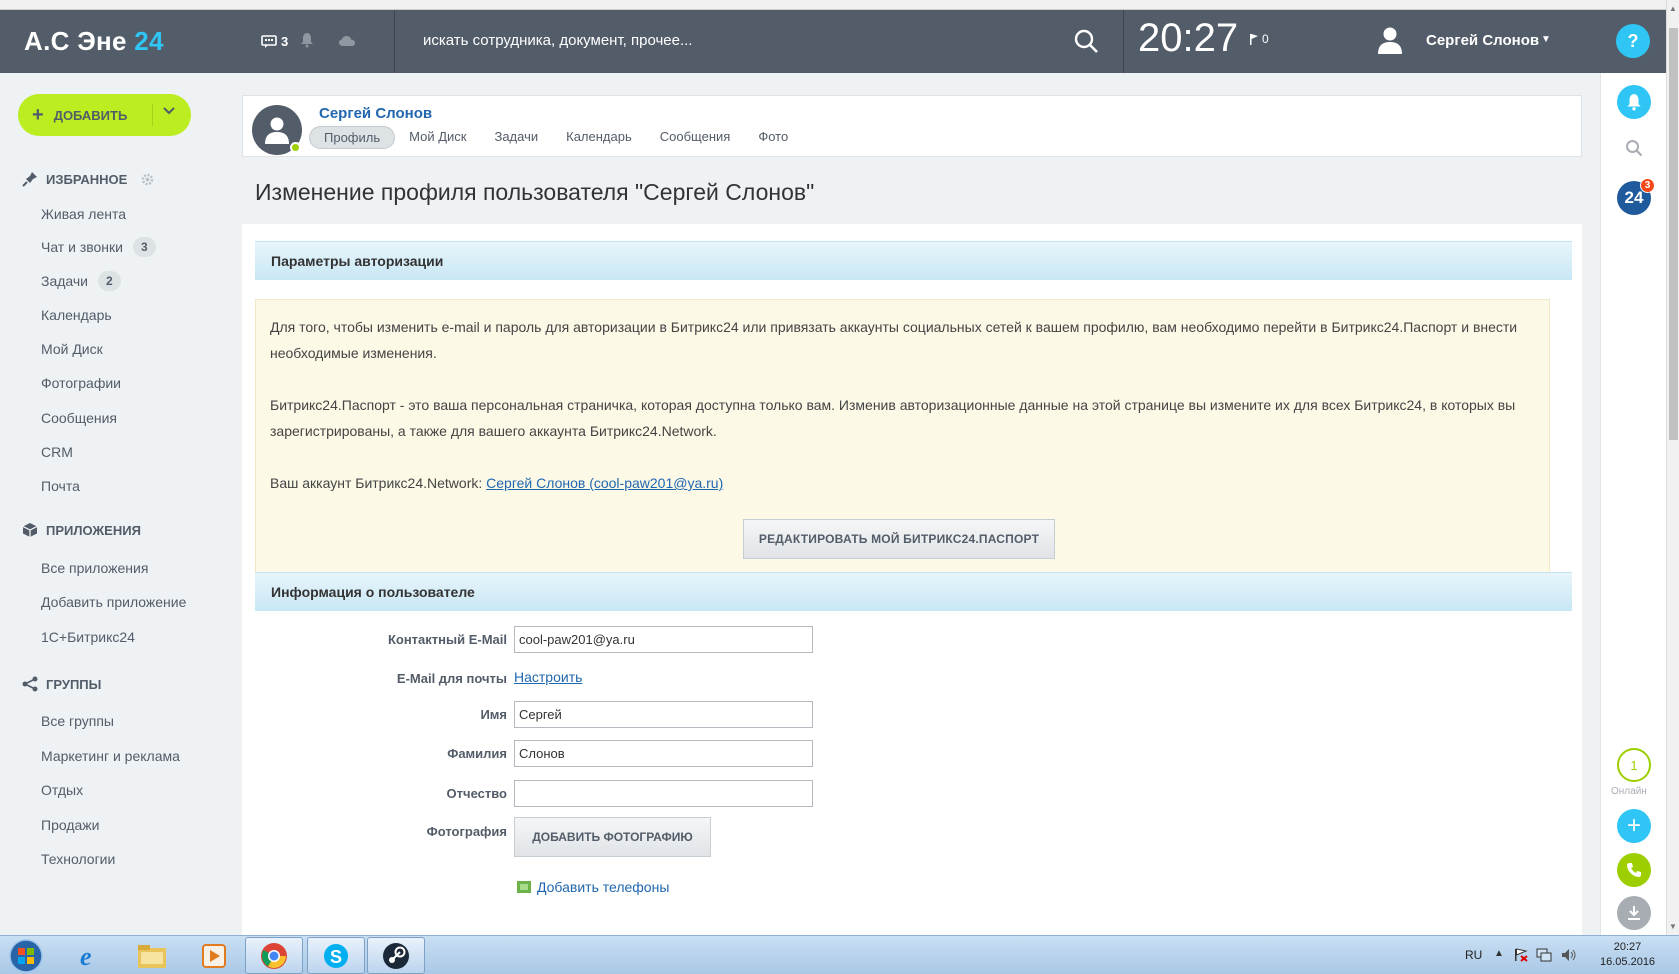  I want to click on add-phones-link: Добавить телефоны, so click(593, 887).